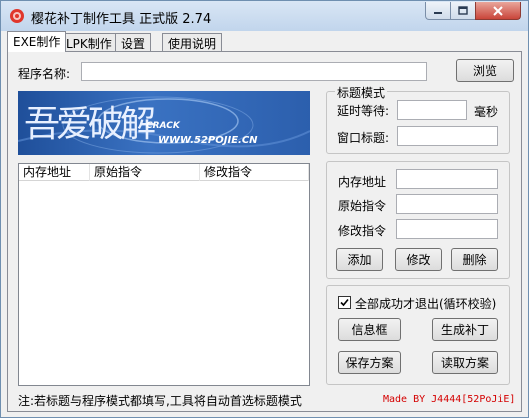 The image size is (529, 418). Describe the element at coordinates (432, 110) in the screenshot. I see `delay-input` at that location.